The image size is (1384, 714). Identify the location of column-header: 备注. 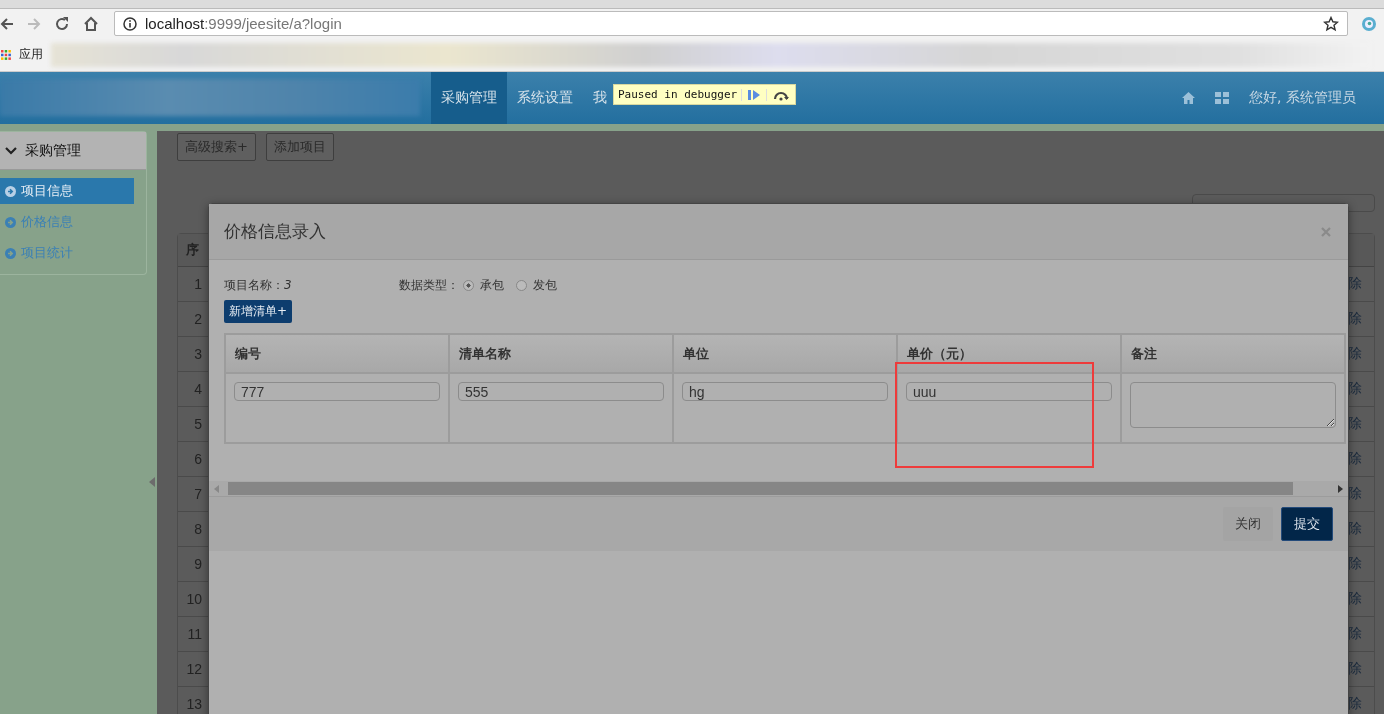
(1233, 353).